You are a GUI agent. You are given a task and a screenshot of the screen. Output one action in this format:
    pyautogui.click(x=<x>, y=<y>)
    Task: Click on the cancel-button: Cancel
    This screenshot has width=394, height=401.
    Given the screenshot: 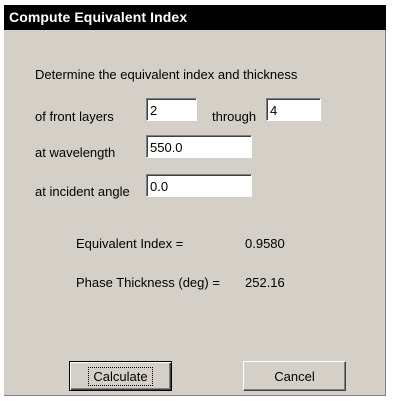 What is the action you would take?
    pyautogui.click(x=294, y=376)
    